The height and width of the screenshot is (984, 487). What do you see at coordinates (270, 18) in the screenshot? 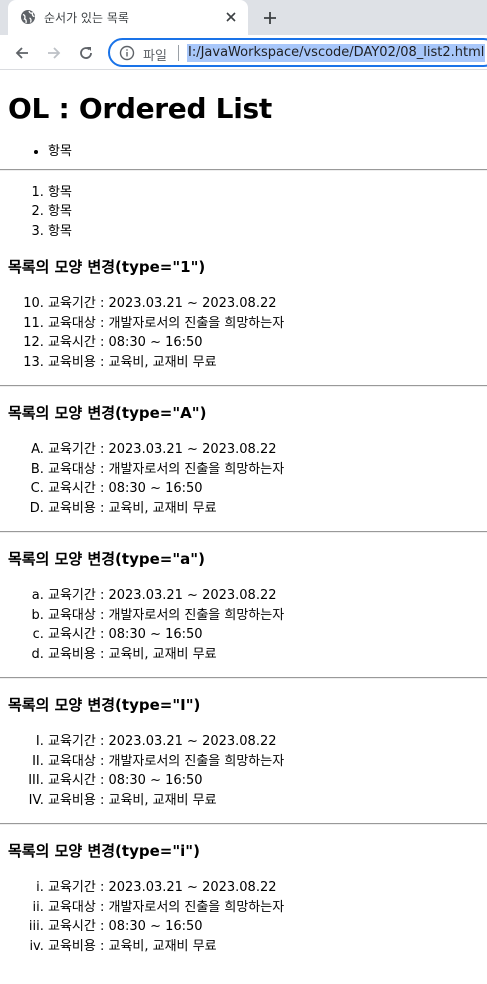
I see `new-tab-icon` at bounding box center [270, 18].